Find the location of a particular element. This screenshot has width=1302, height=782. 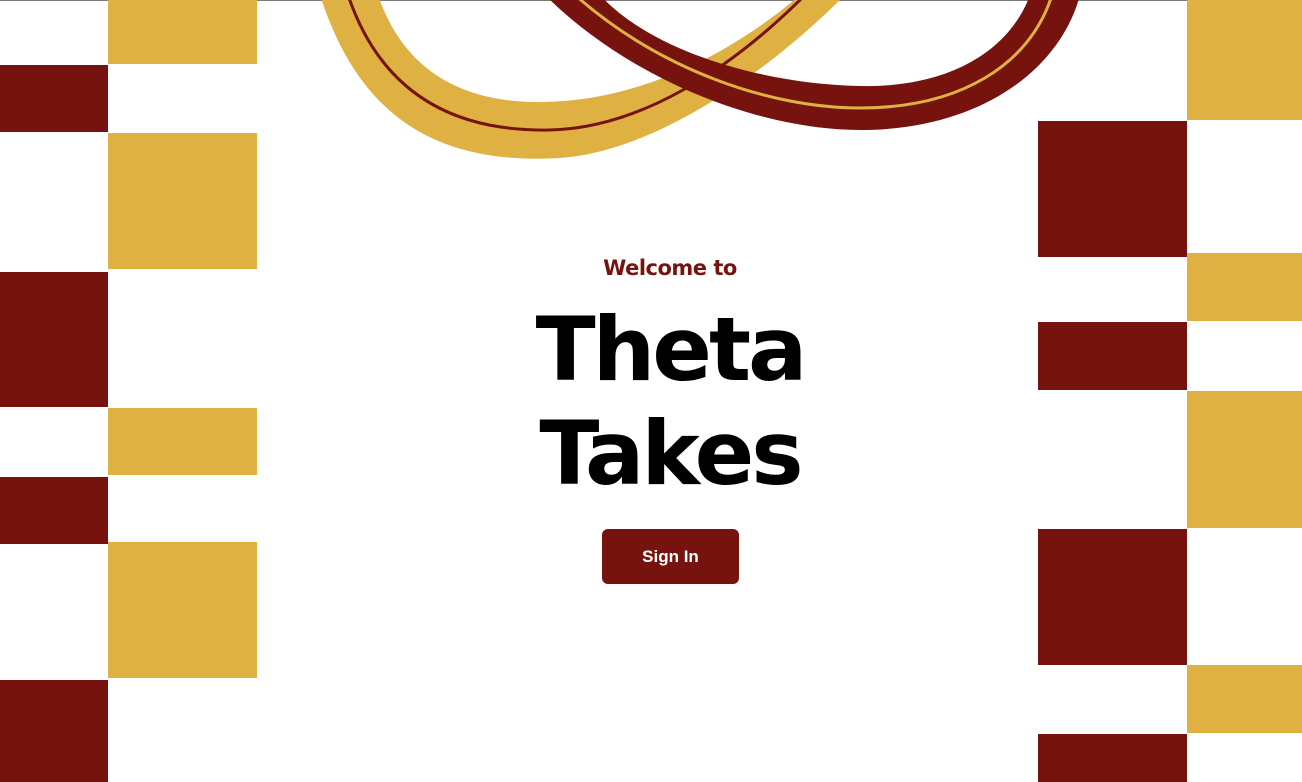

gold-ribbon-stripe is located at coordinates (575, 66).